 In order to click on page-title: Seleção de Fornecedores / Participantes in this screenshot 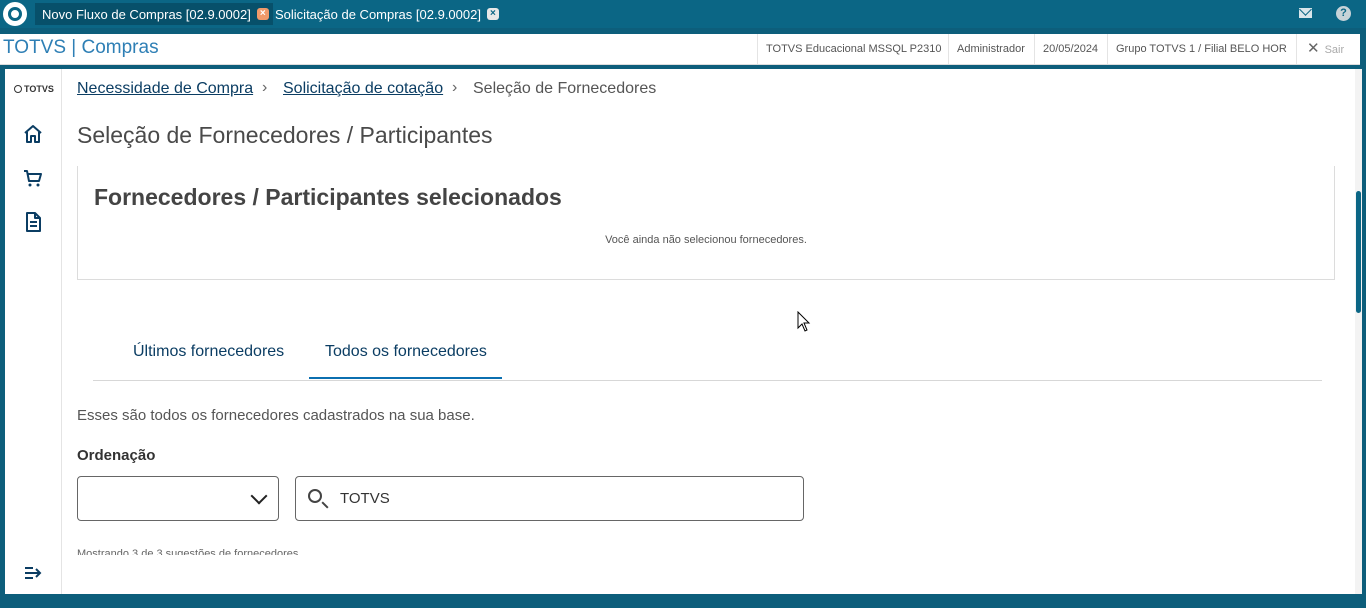, I will do `click(285, 135)`.